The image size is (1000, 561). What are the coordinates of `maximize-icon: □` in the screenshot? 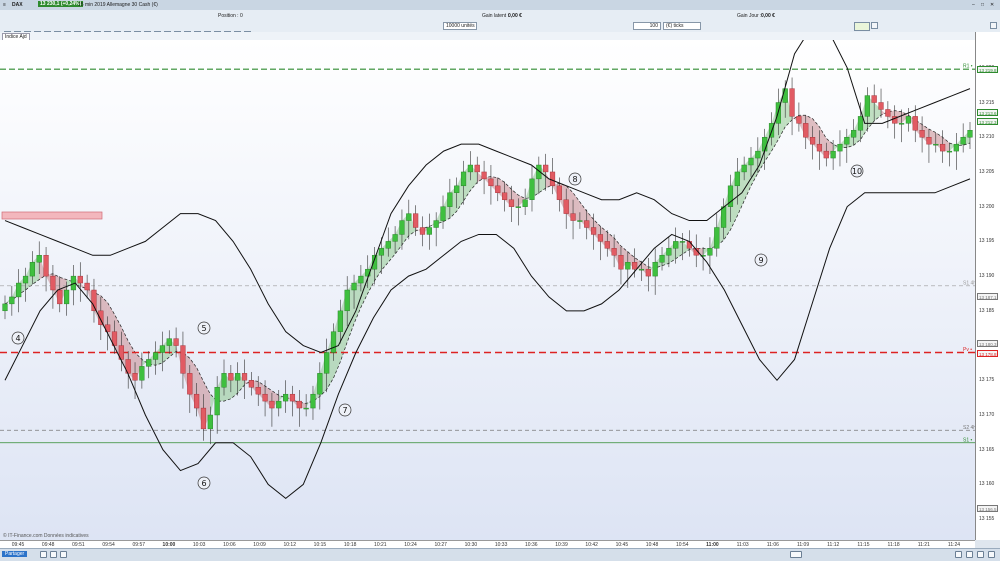 It's located at (982, 5).